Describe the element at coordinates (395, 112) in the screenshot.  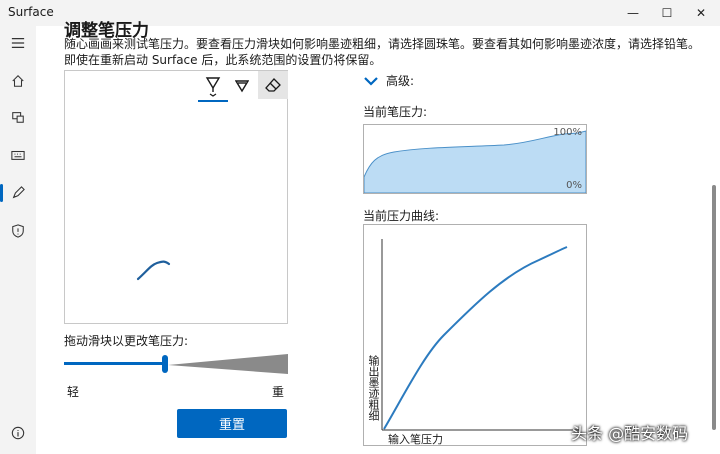
I see `current-pressure-label: 当前笔压力:` at that location.